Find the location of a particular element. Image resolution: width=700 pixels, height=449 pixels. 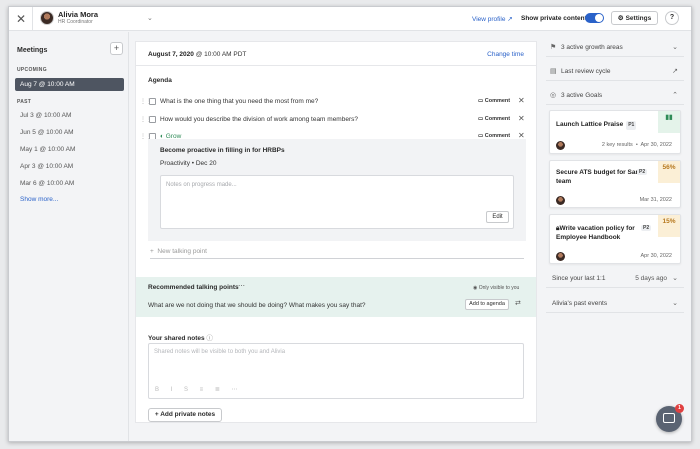

new-talking-point-input: + New talking point is located at coordinates (337, 253).